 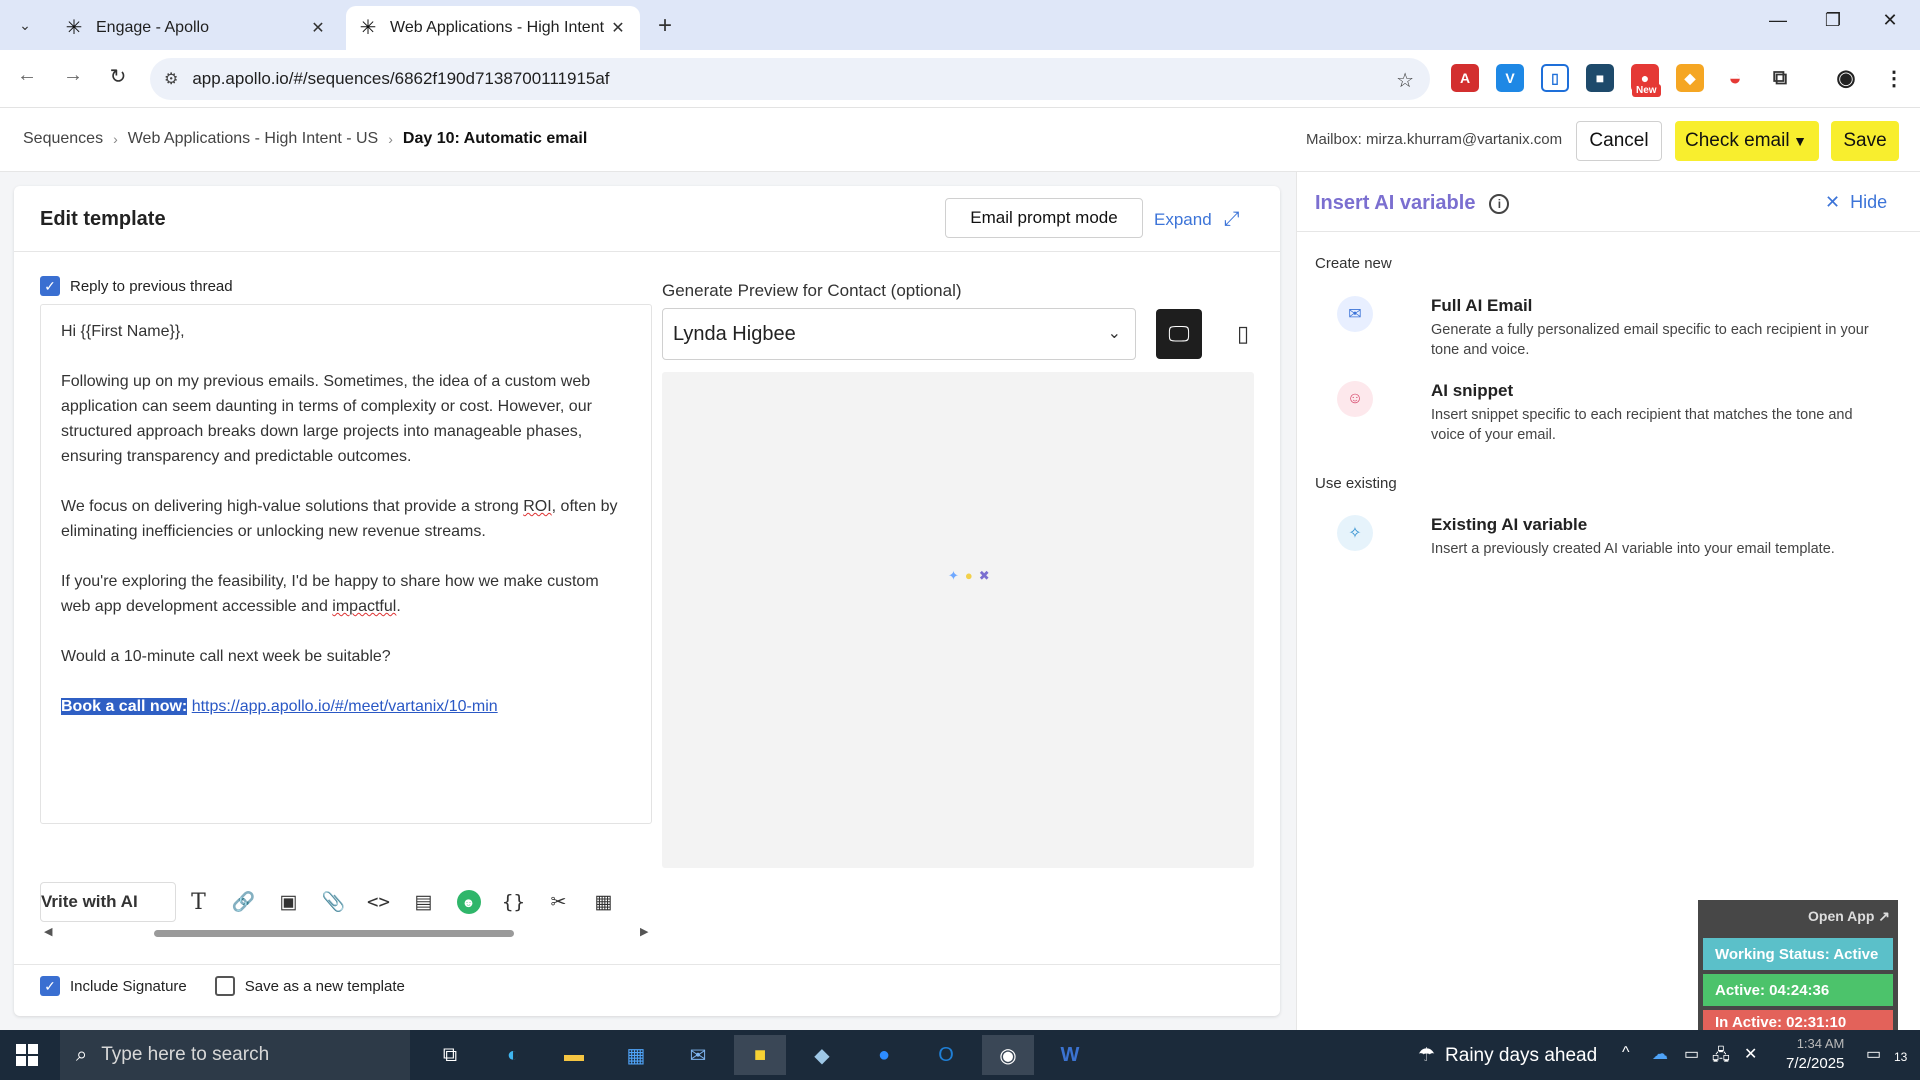 I want to click on cancel-button: Cancel, so click(x=1619, y=141).